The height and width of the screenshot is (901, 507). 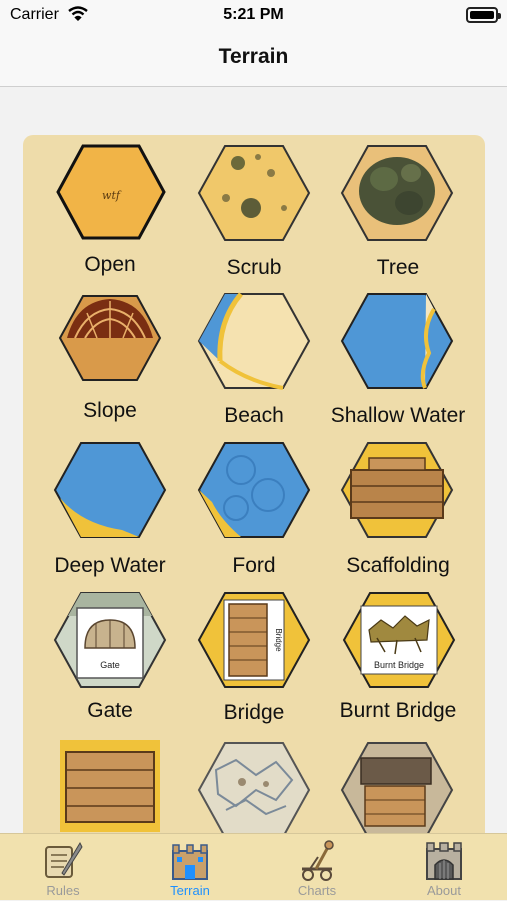 What do you see at coordinates (398, 267) in the screenshot?
I see `terrain-label-tree: Tree` at bounding box center [398, 267].